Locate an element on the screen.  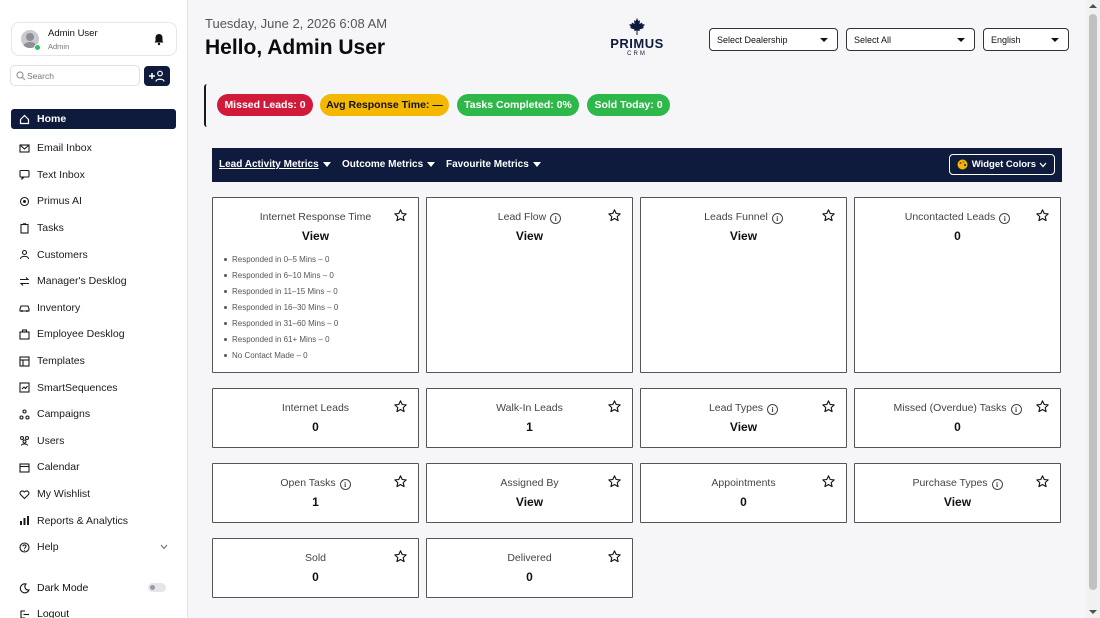
card-title: Internet Leads is located at coordinates (315, 408).